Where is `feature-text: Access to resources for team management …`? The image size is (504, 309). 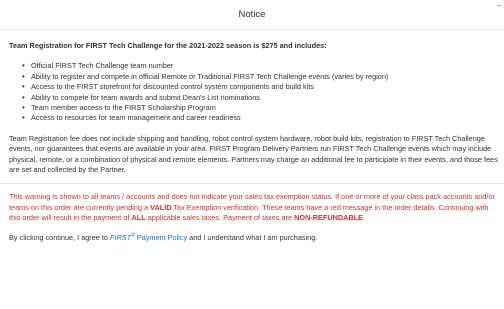 feature-text: Access to resources for team management … is located at coordinates (136, 118).